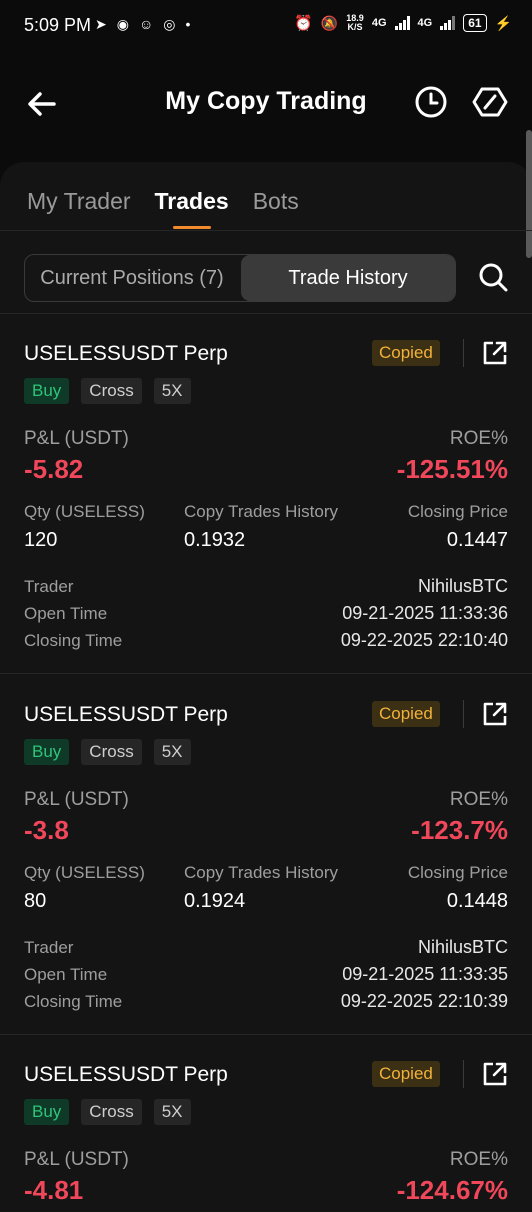 Image resolution: width=532 pixels, height=1212 pixels. Describe the element at coordinates (122, 24) in the screenshot. I see `discord-icon: ◉` at that location.